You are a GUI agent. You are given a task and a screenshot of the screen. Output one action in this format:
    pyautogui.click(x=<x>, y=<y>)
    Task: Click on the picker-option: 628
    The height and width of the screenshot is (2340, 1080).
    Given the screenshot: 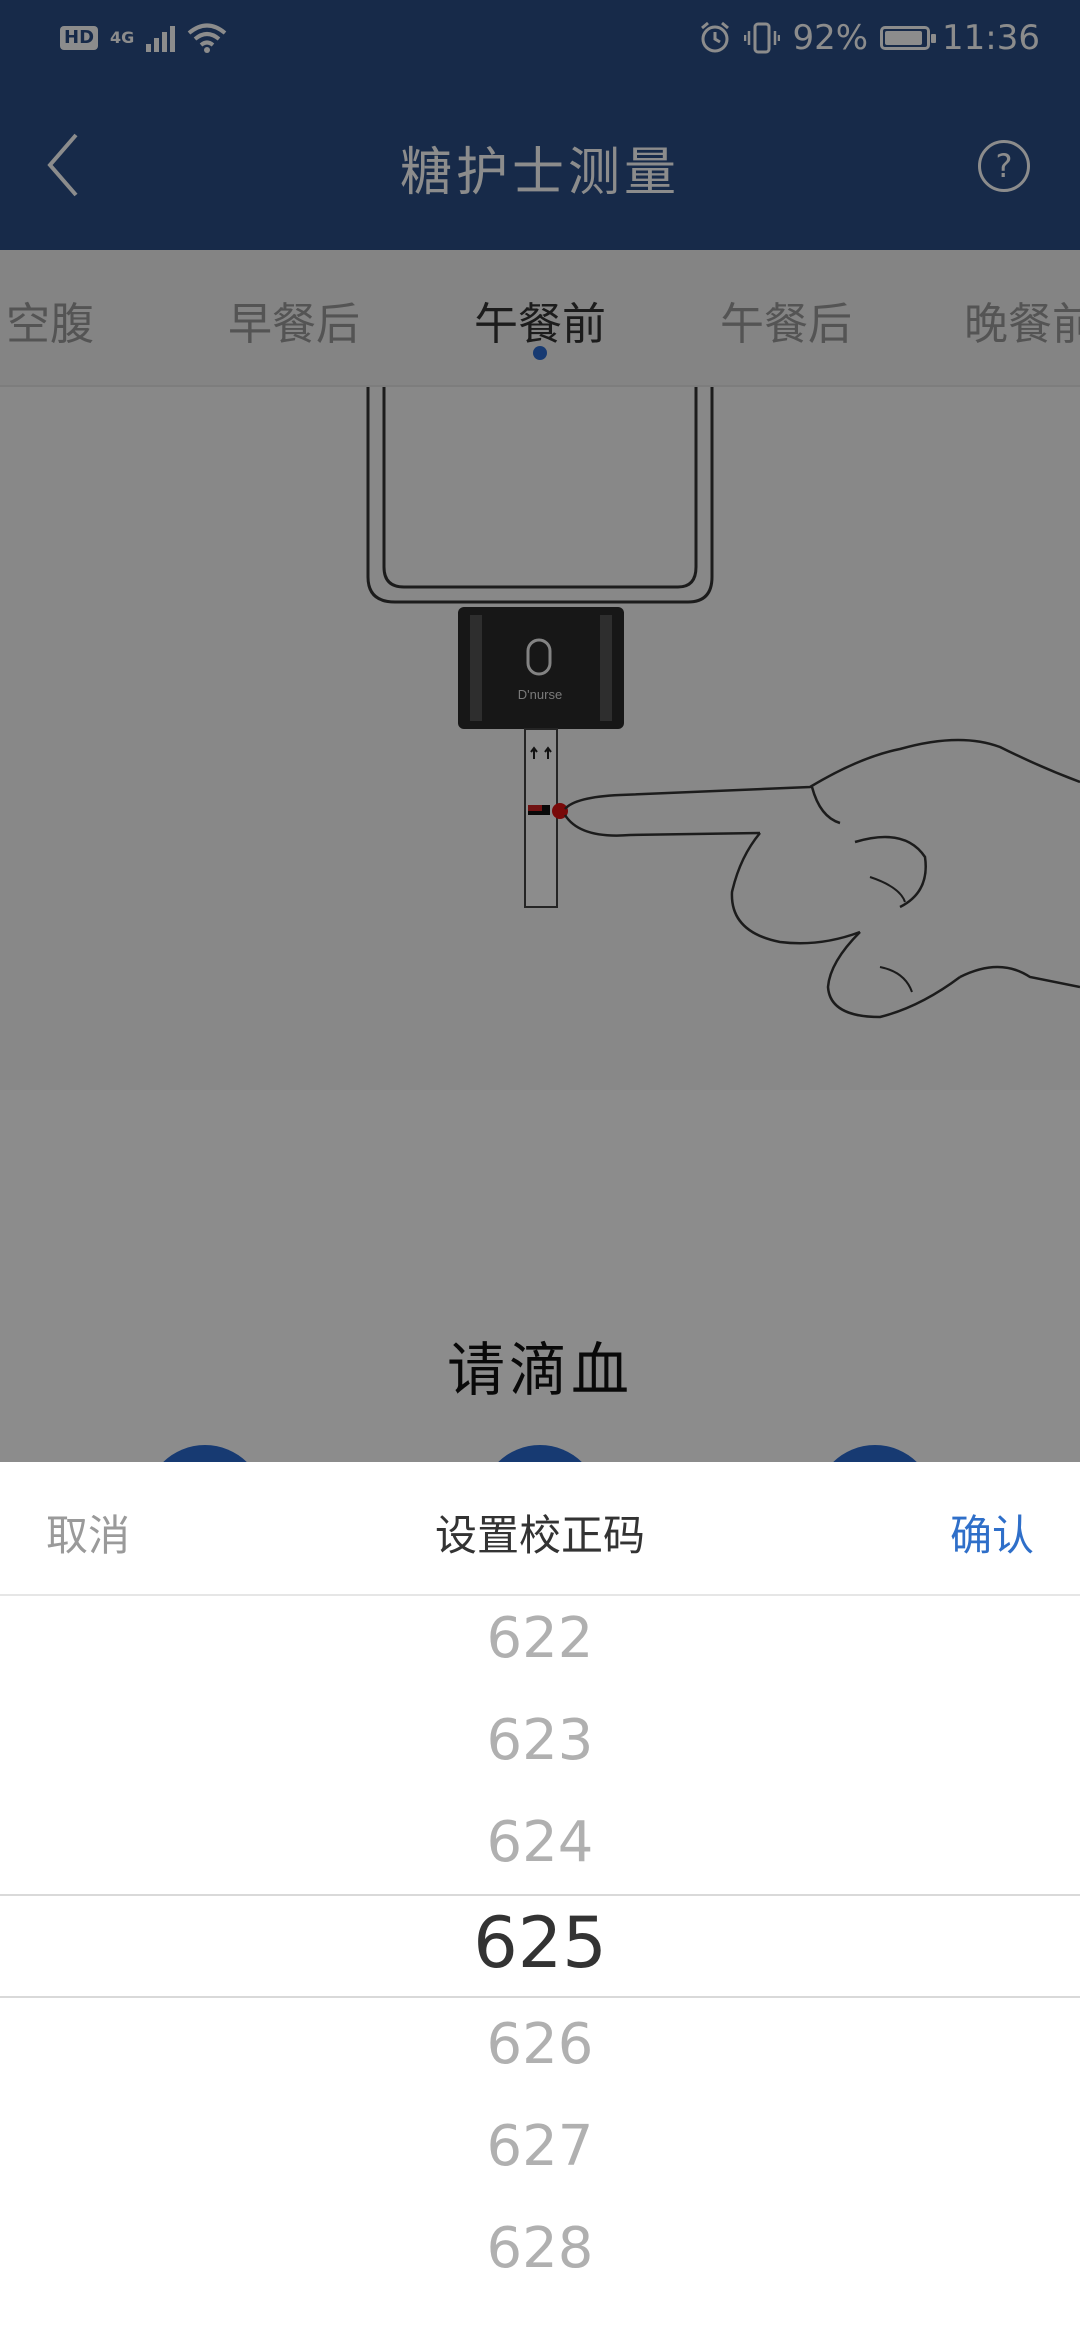 What is the action you would take?
    pyautogui.click(x=540, y=2248)
    